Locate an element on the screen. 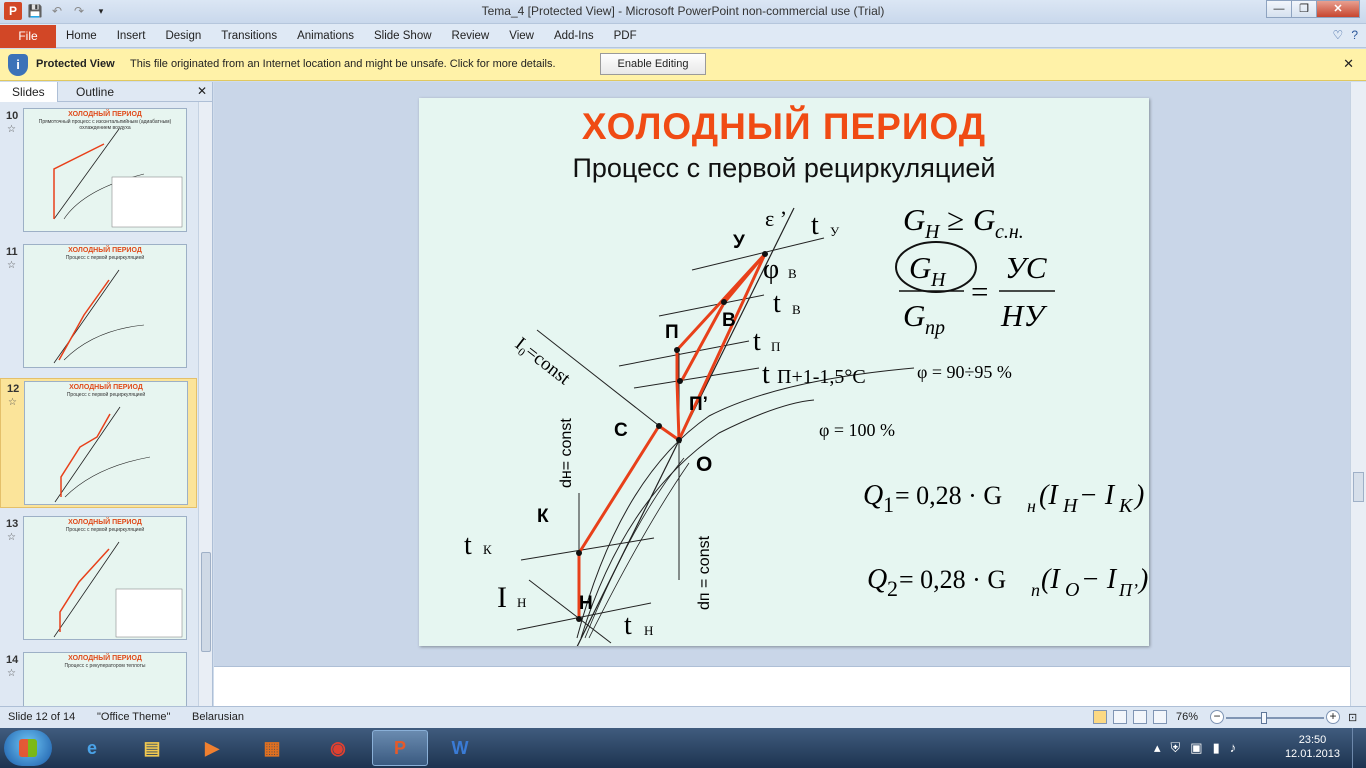 The image size is (1366, 768). zoom-track is located at coordinates (1275, 718).